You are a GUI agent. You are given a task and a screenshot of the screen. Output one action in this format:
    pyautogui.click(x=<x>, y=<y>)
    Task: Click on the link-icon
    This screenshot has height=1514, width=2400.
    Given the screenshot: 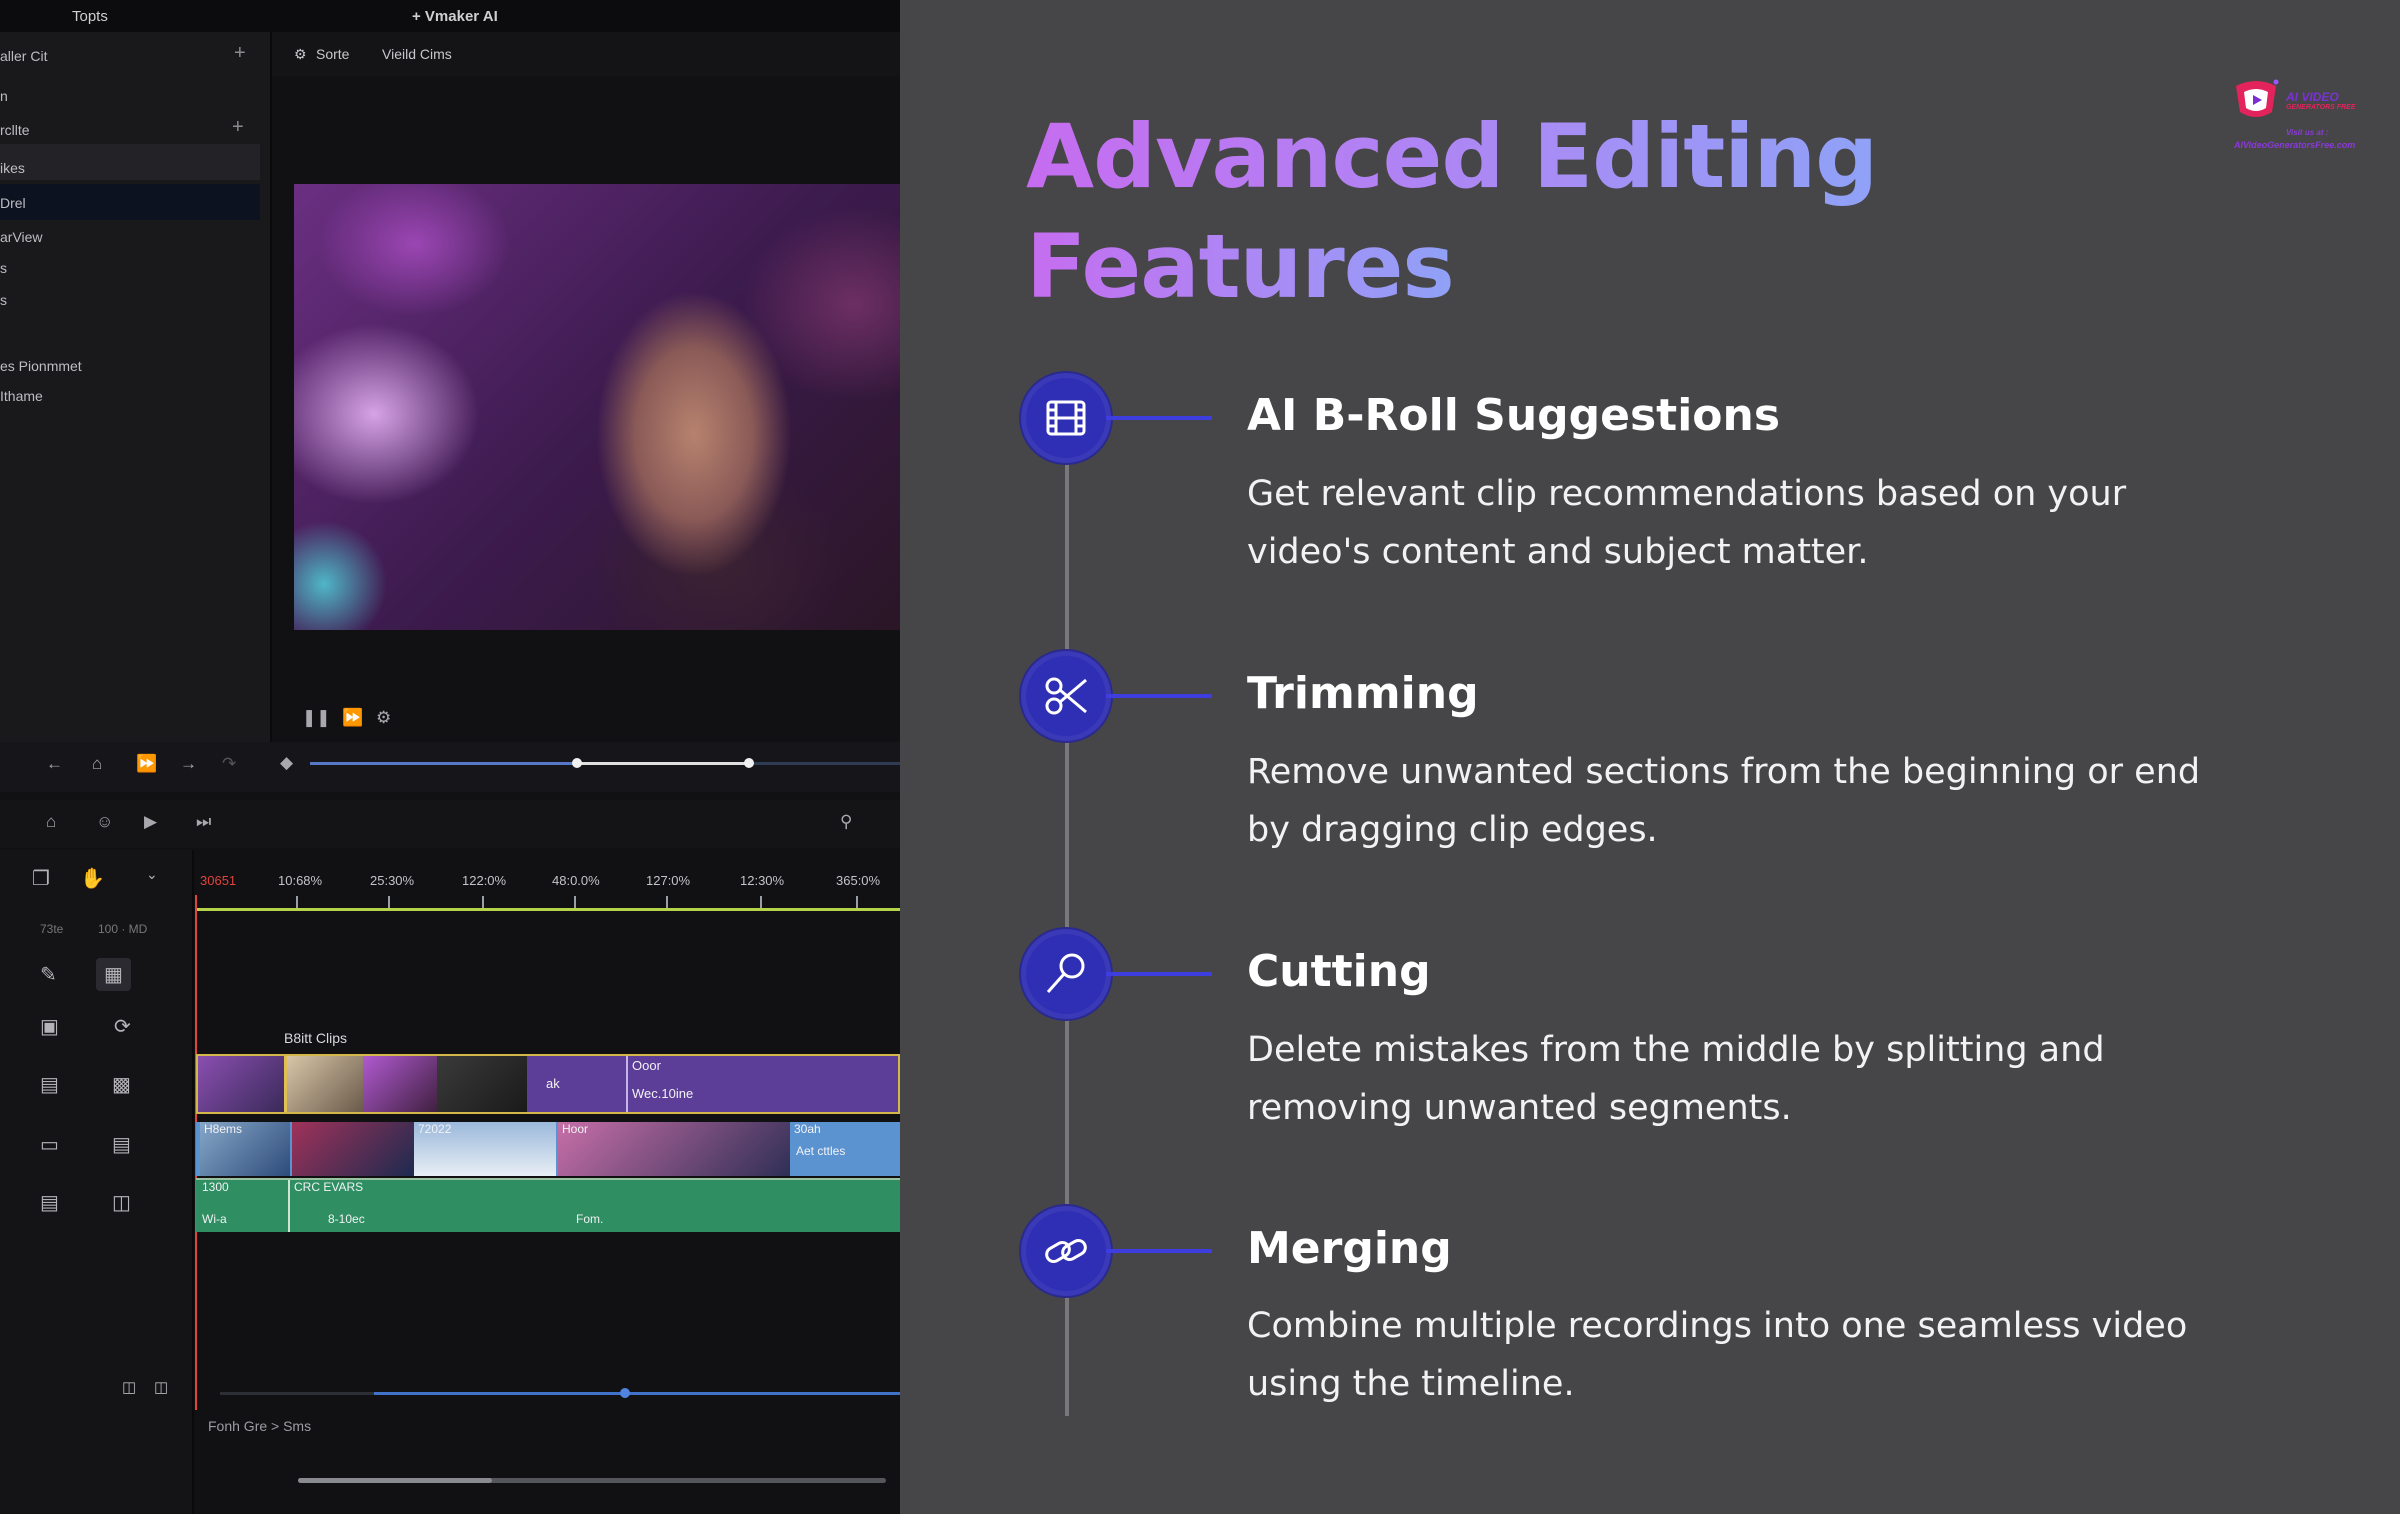 What is the action you would take?
    pyautogui.click(x=1066, y=1251)
    